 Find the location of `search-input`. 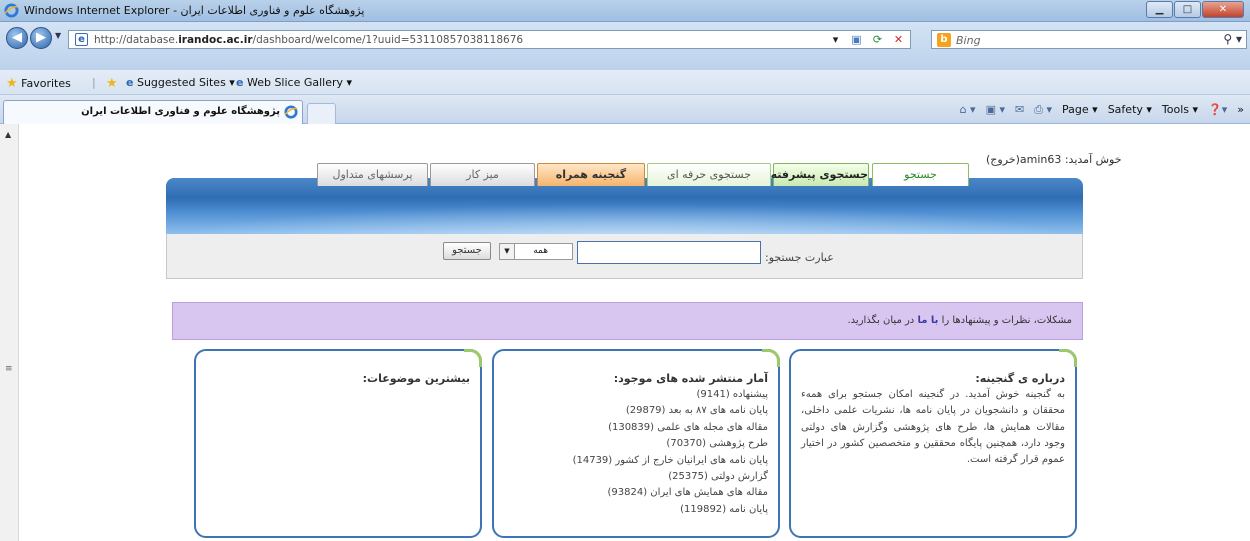

search-input is located at coordinates (669, 252).